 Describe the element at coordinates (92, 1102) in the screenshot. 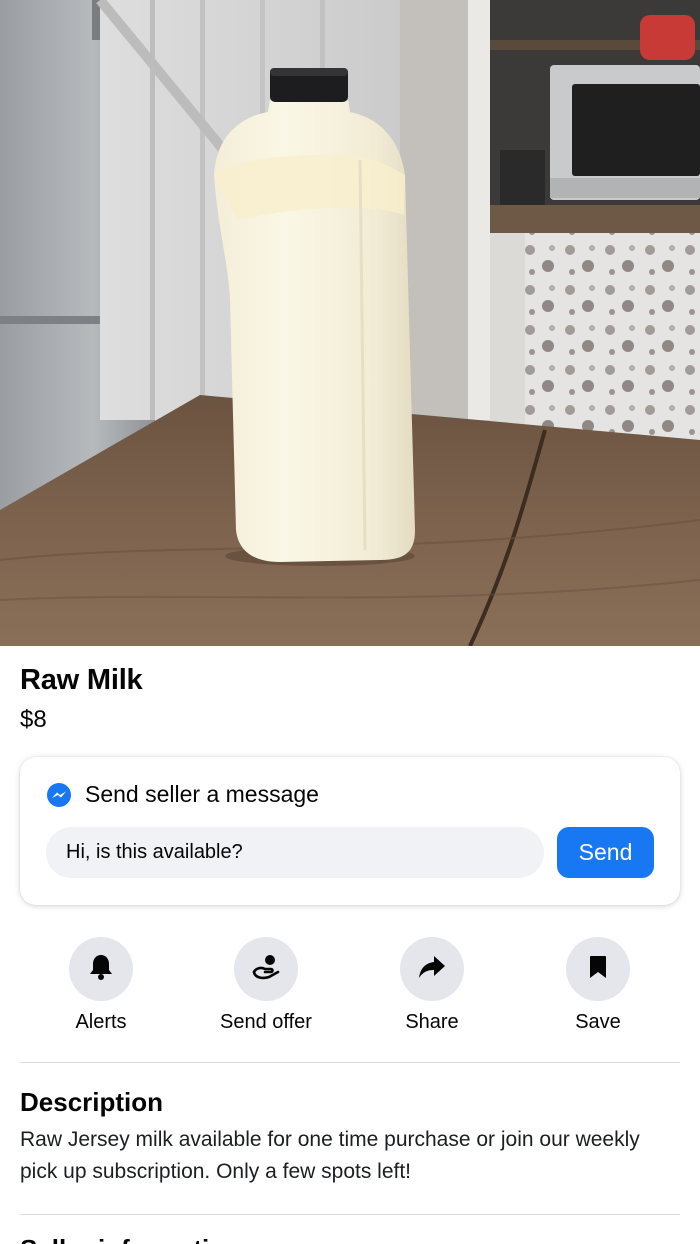

I see `description-heading: Description` at that location.